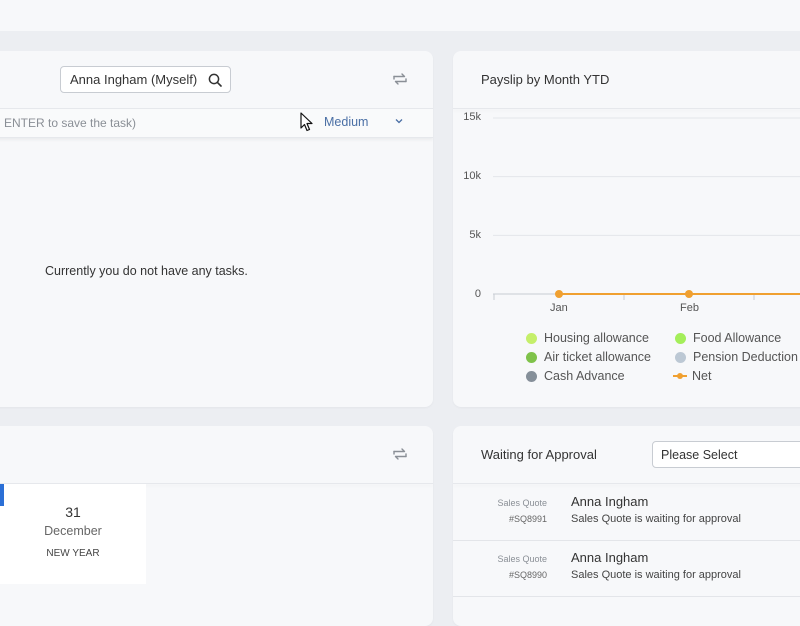  What do you see at coordinates (596, 338) in the screenshot?
I see `legend-label: Housing allowance` at bounding box center [596, 338].